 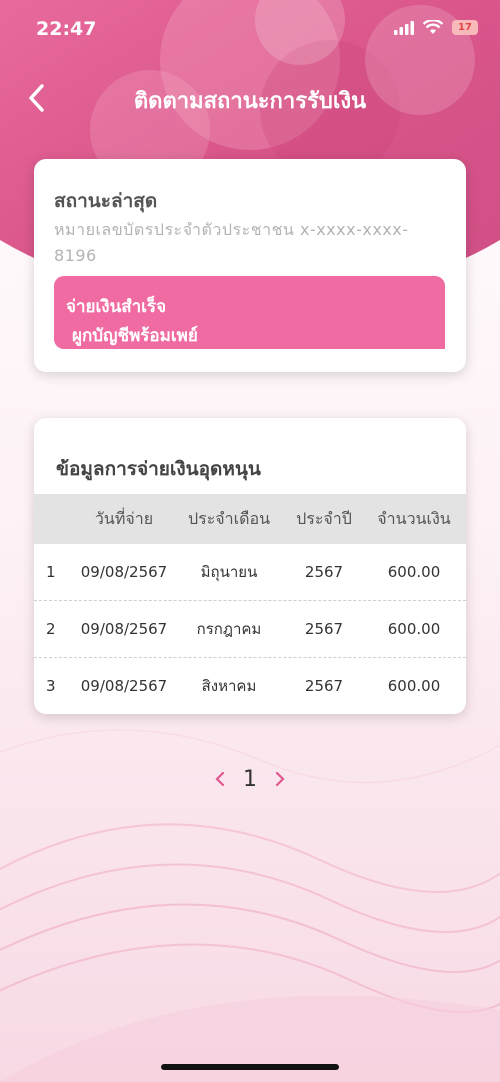 What do you see at coordinates (229, 629) in the screenshot?
I see `row-month: กรกฎาคม` at bounding box center [229, 629].